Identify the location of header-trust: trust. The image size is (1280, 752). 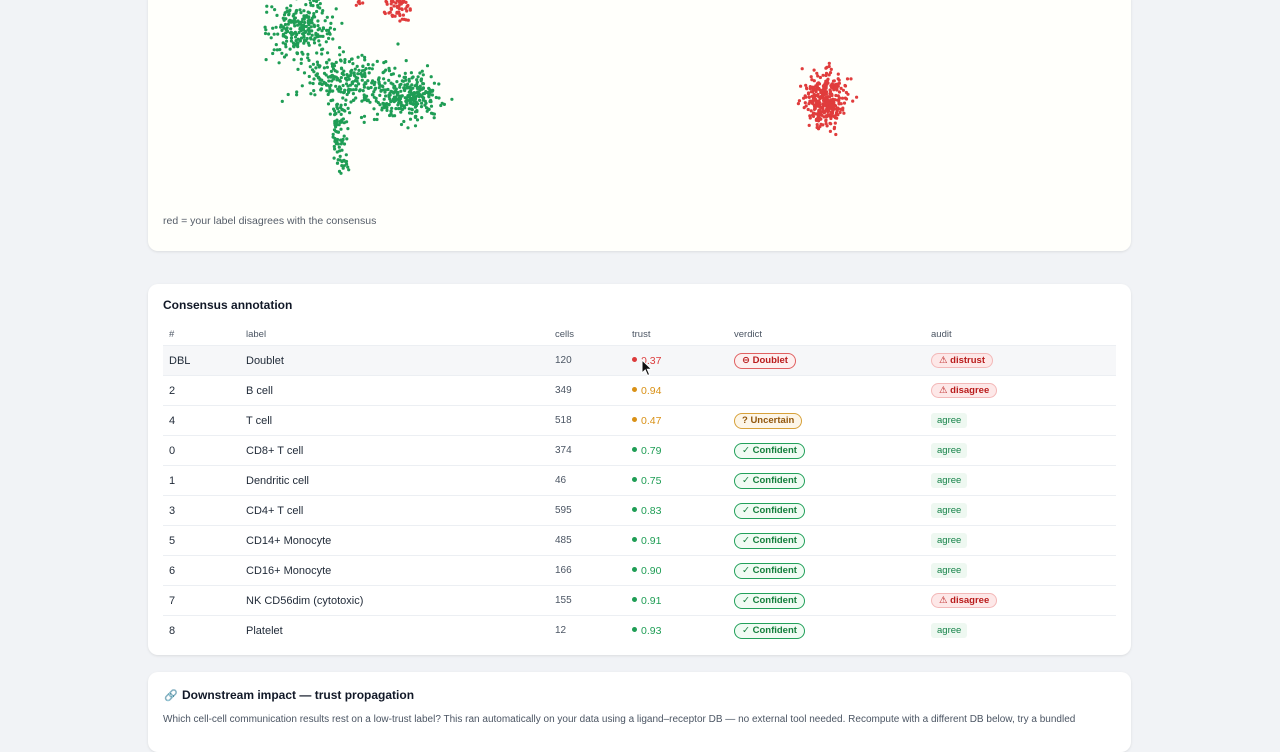
(677, 335).